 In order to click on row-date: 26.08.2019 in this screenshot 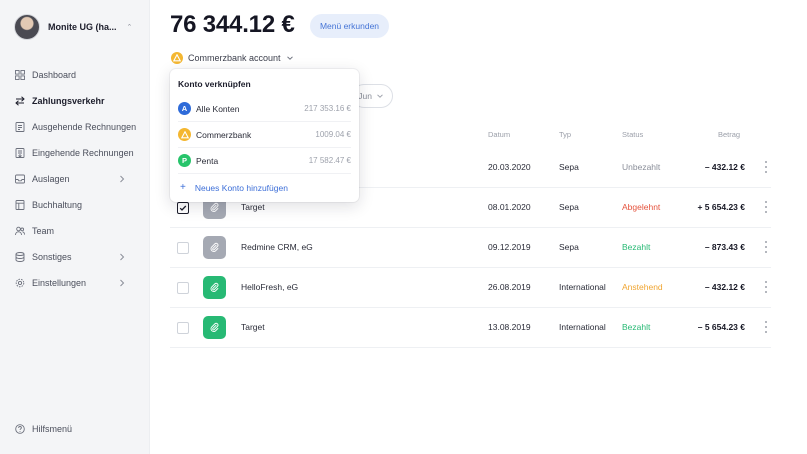, I will do `click(509, 287)`.